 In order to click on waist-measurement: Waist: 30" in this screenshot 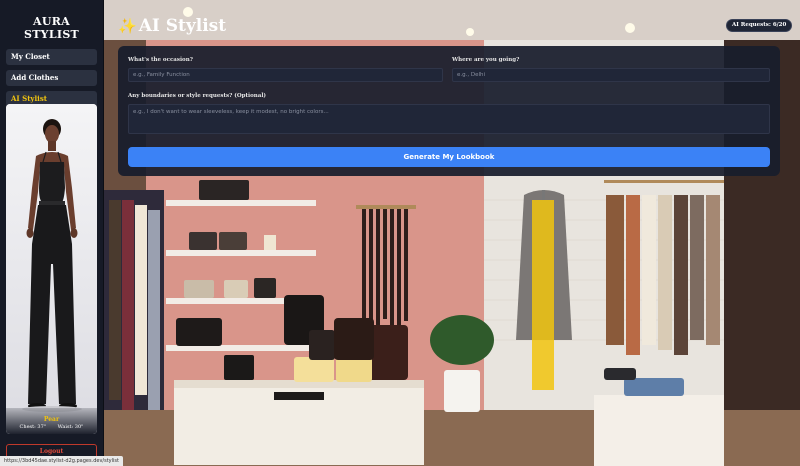, I will do `click(70, 427)`.